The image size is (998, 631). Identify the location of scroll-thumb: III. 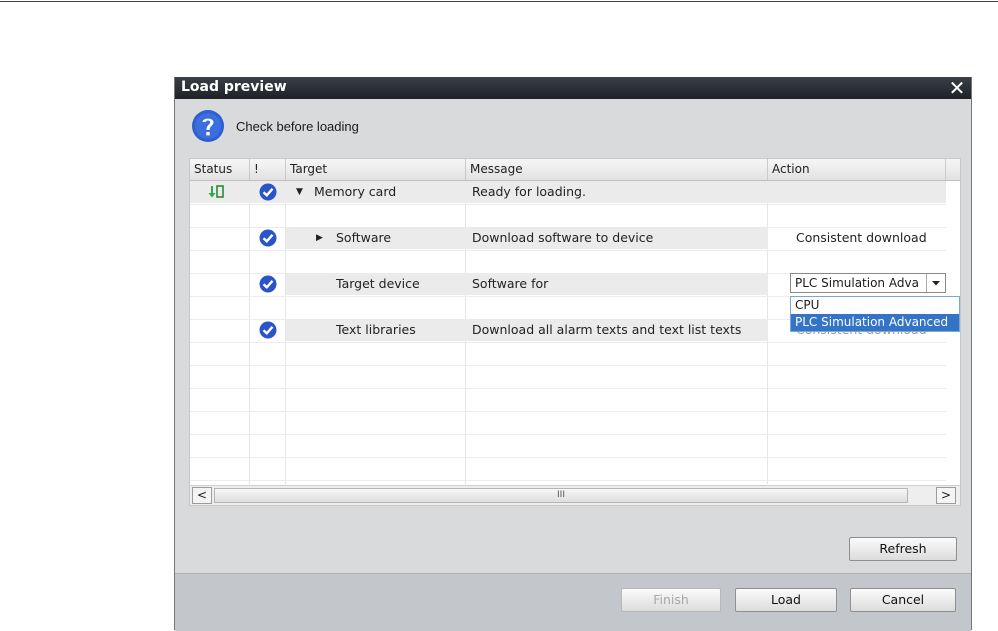
(561, 495).